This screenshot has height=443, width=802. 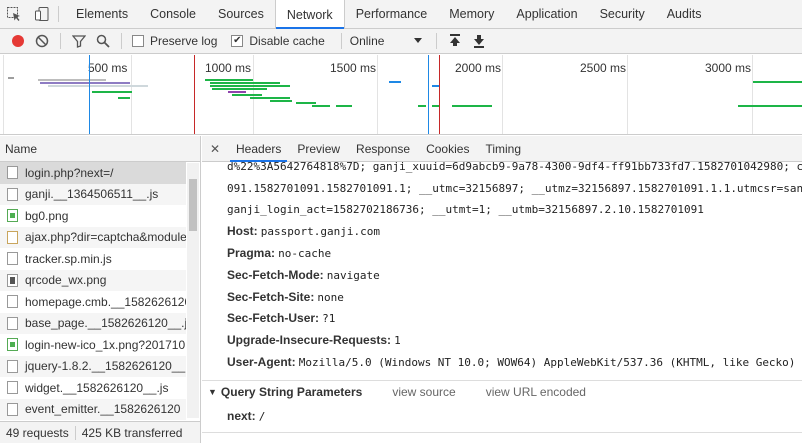 I want to click on preserve-log-box, so click(x=138, y=41).